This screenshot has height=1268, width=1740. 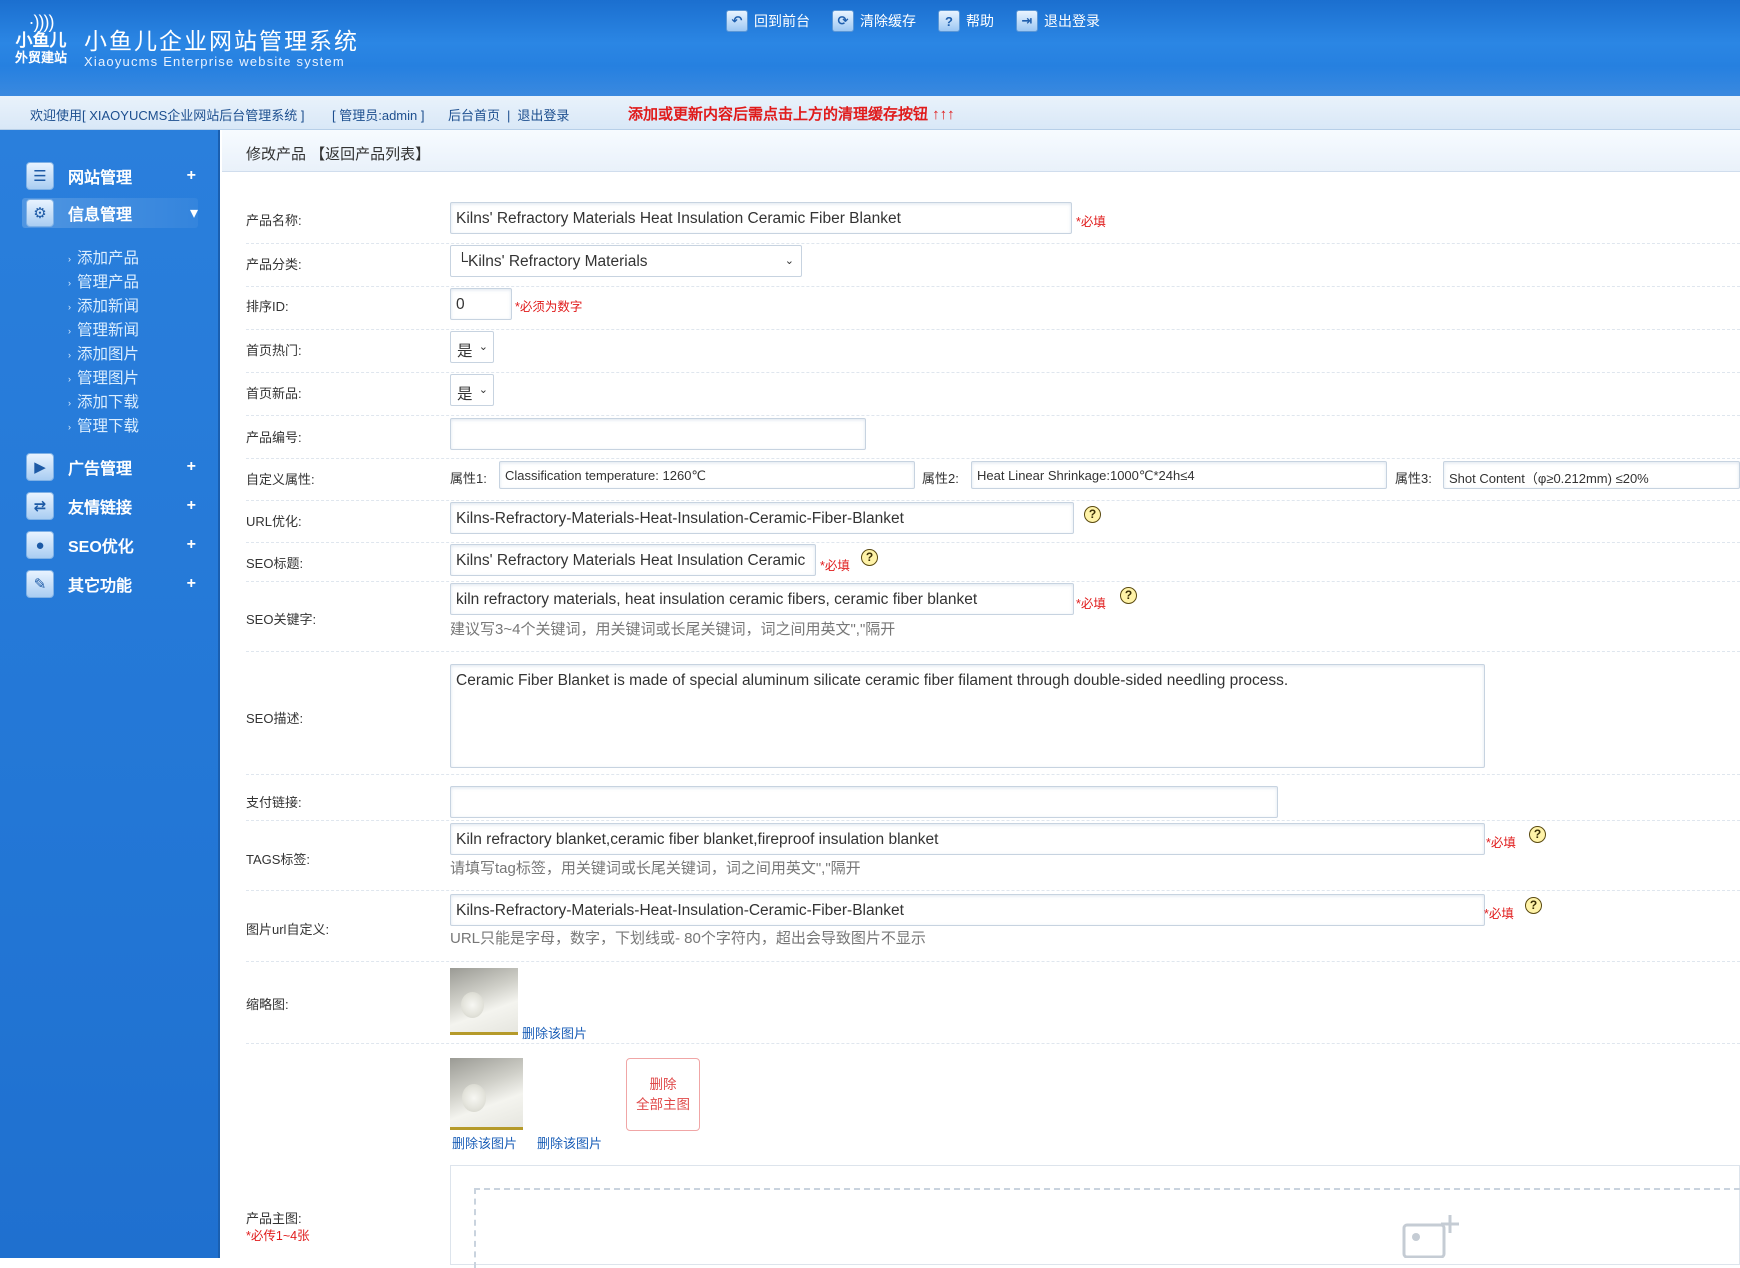 What do you see at coordinates (111, 176) in the screenshot?
I see `sidebar-item-site-management: ☰ 网站管理 +` at bounding box center [111, 176].